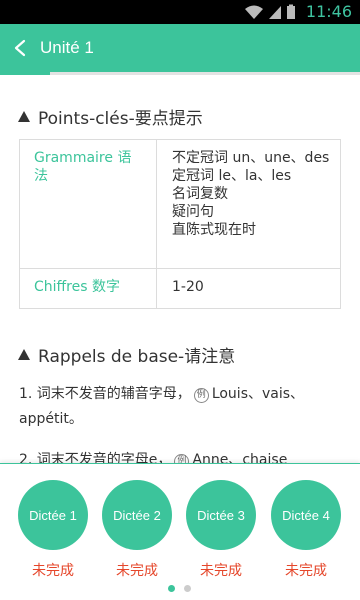 This screenshot has width=360, height=600. I want to click on dictee-item: Dictée 2 未完成, so click(137, 530).